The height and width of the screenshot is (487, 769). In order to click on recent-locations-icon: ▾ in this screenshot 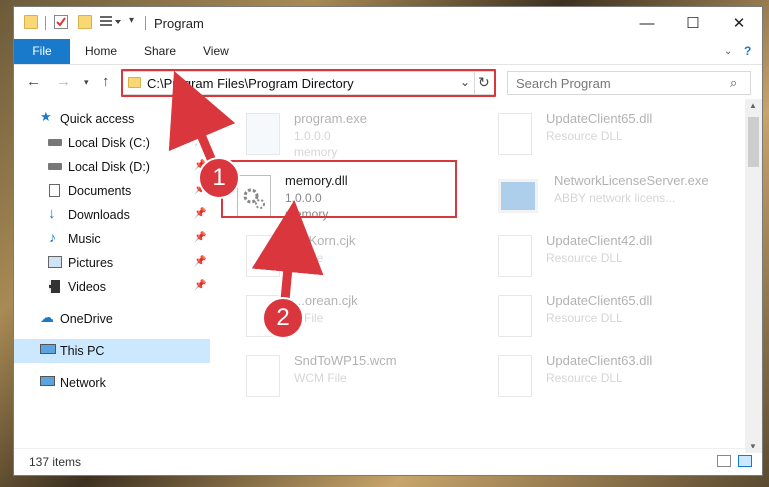, I will do `click(86, 82)`.